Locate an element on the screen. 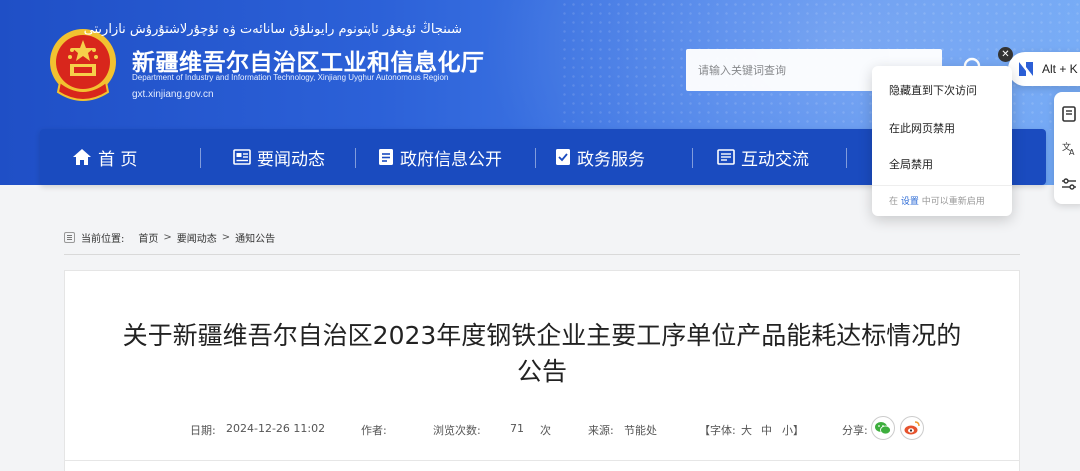 The height and width of the screenshot is (471, 1080). breadcrumb-divider is located at coordinates (542, 254).